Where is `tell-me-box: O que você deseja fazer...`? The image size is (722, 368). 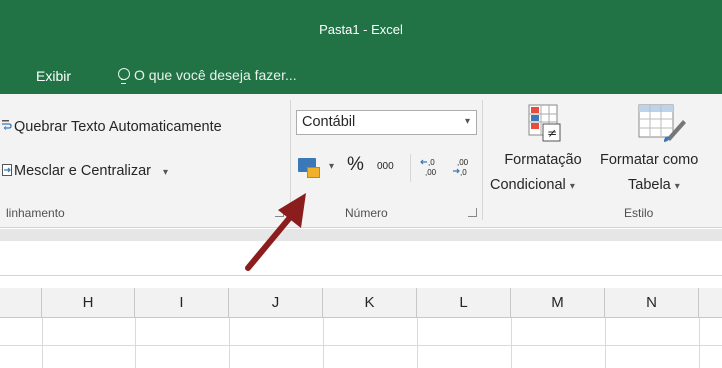
tell-me-box: O que você deseja fazer... is located at coordinates (207, 75).